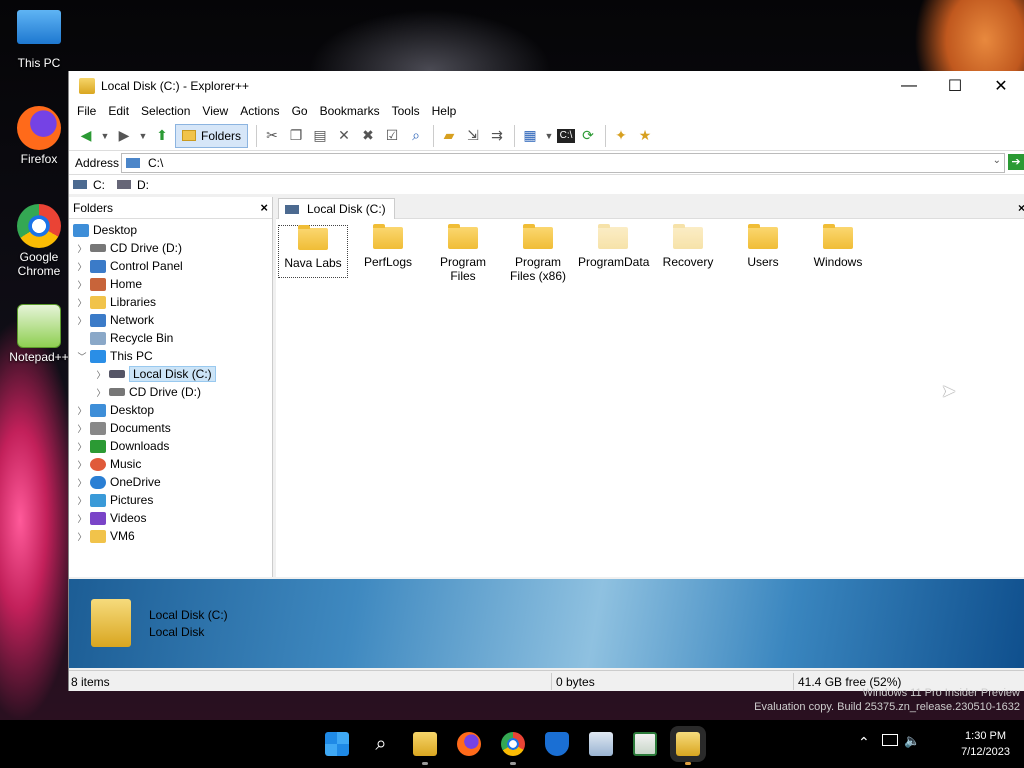 The height and width of the screenshot is (768, 1024). I want to click on chevron-down-icon: ⌄, so click(997, 160).